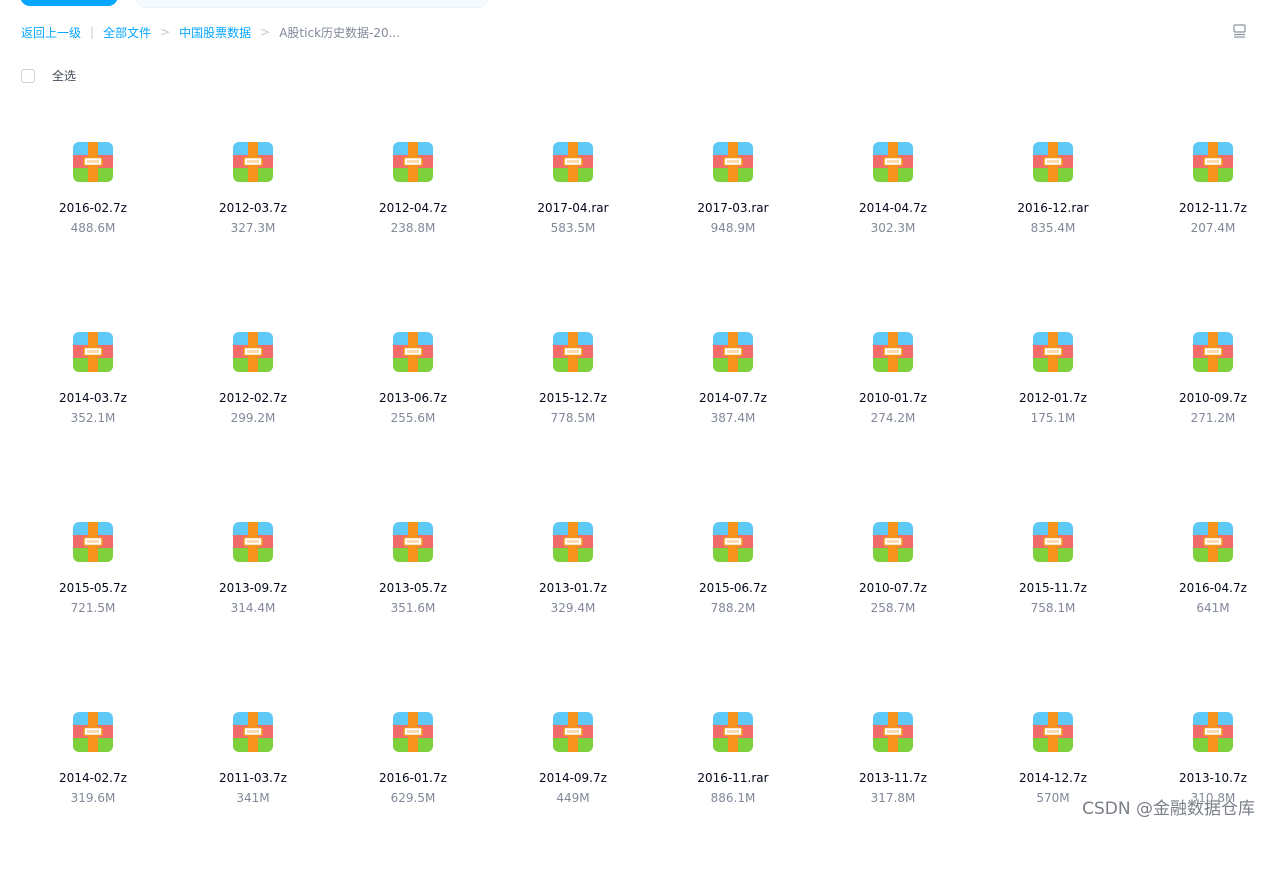 Image resolution: width=1271 pixels, height=880 pixels. Describe the element at coordinates (1053, 398) in the screenshot. I see `file-name: 2012-01.7z` at that location.